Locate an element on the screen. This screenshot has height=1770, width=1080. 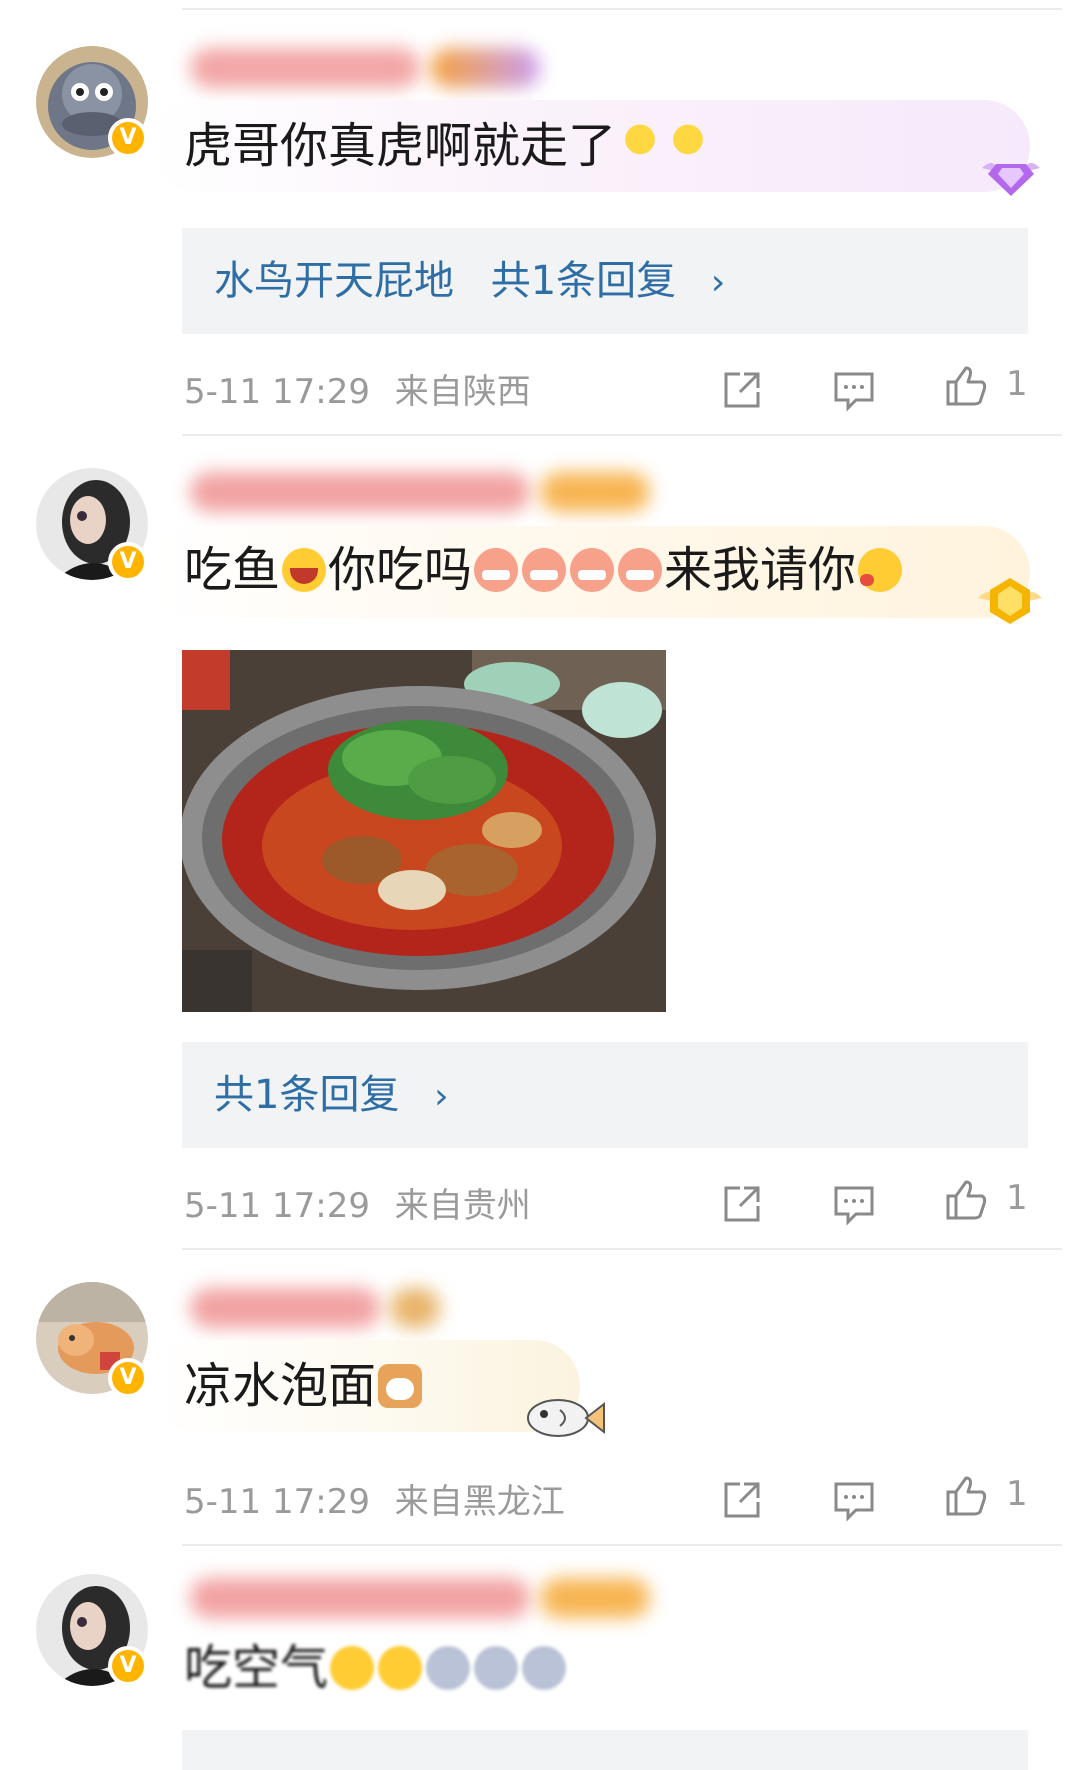
comment-text: 吃空气 is located at coordinates (376, 1668).